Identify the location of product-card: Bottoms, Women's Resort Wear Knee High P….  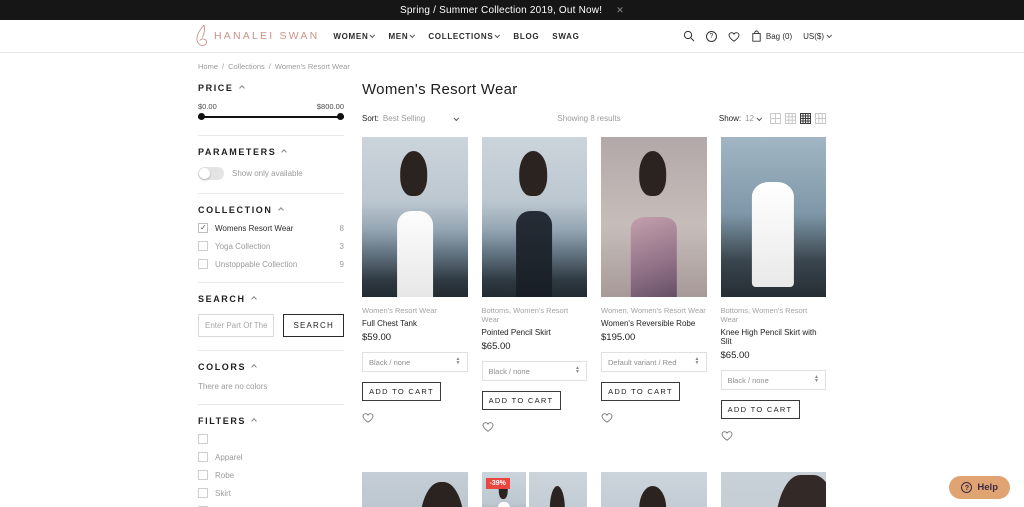
(773, 291).